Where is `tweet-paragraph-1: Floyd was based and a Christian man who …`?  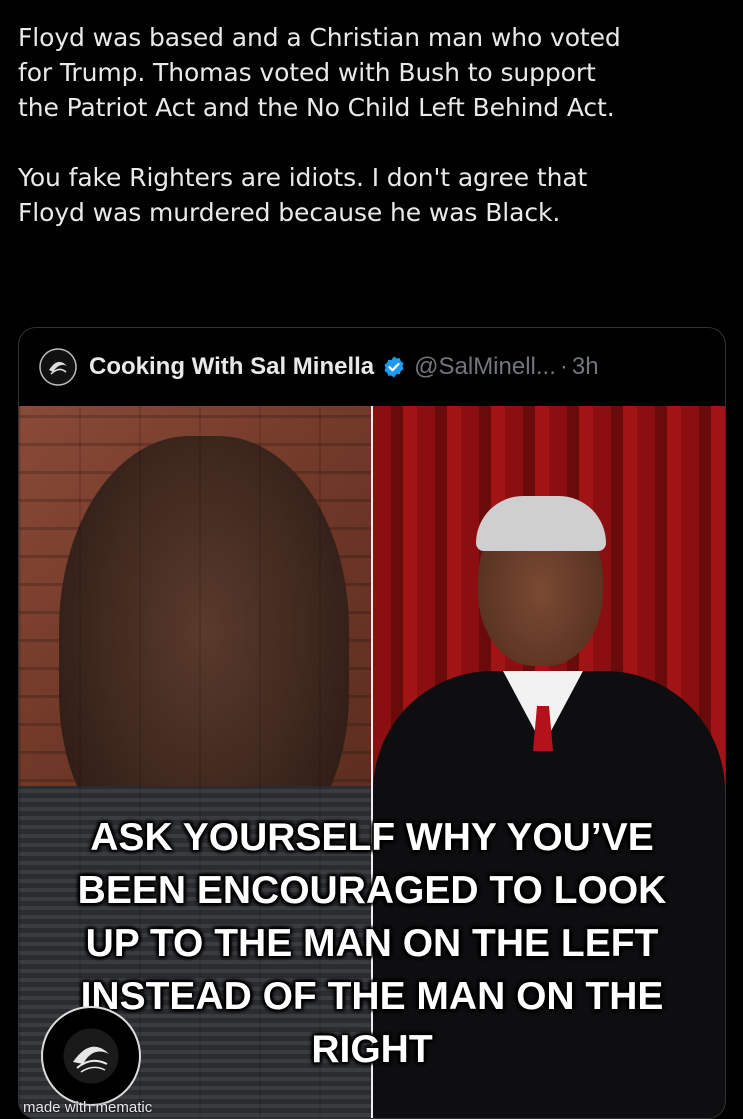
tweet-paragraph-1: Floyd was based and a Christian man who … is located at coordinates (319, 72).